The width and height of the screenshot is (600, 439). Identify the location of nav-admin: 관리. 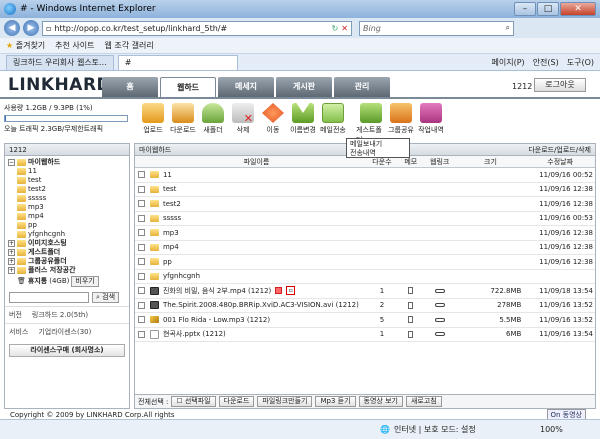
(362, 87).